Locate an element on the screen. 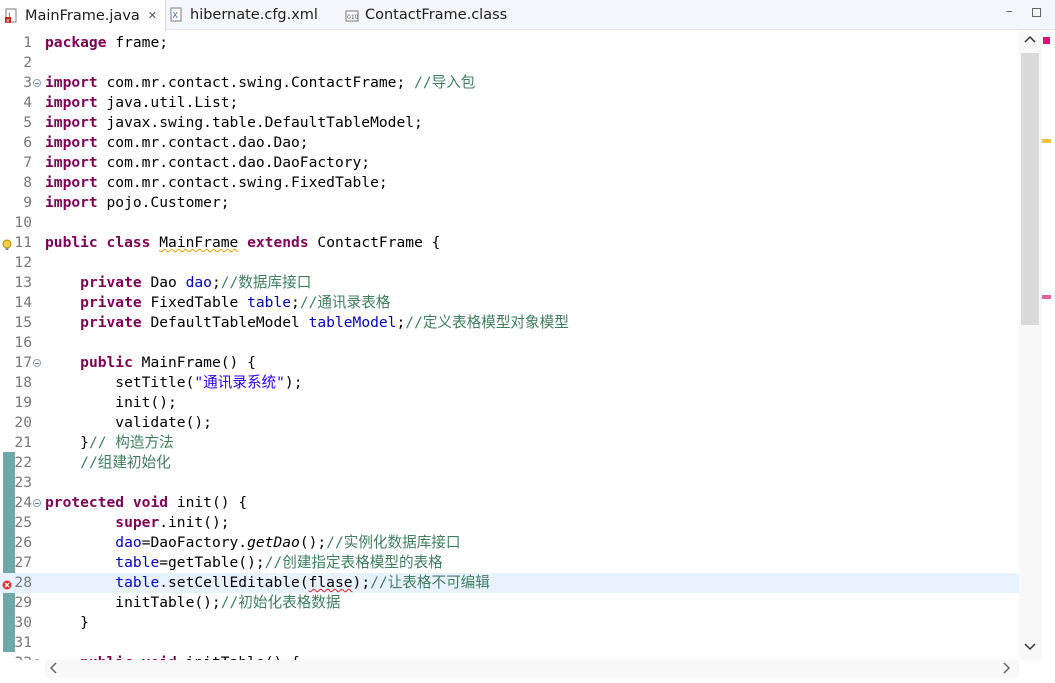 The width and height of the screenshot is (1055, 683). code-line: 9 import pojo.Customer; is located at coordinates (509, 203).